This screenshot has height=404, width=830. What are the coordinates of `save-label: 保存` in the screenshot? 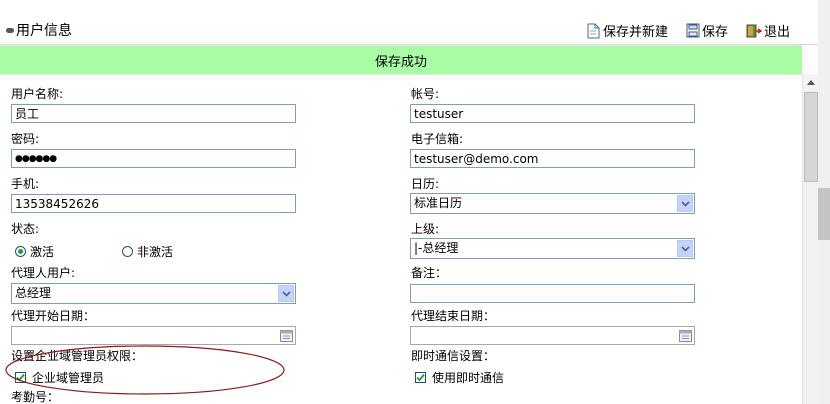 It's located at (714, 32).